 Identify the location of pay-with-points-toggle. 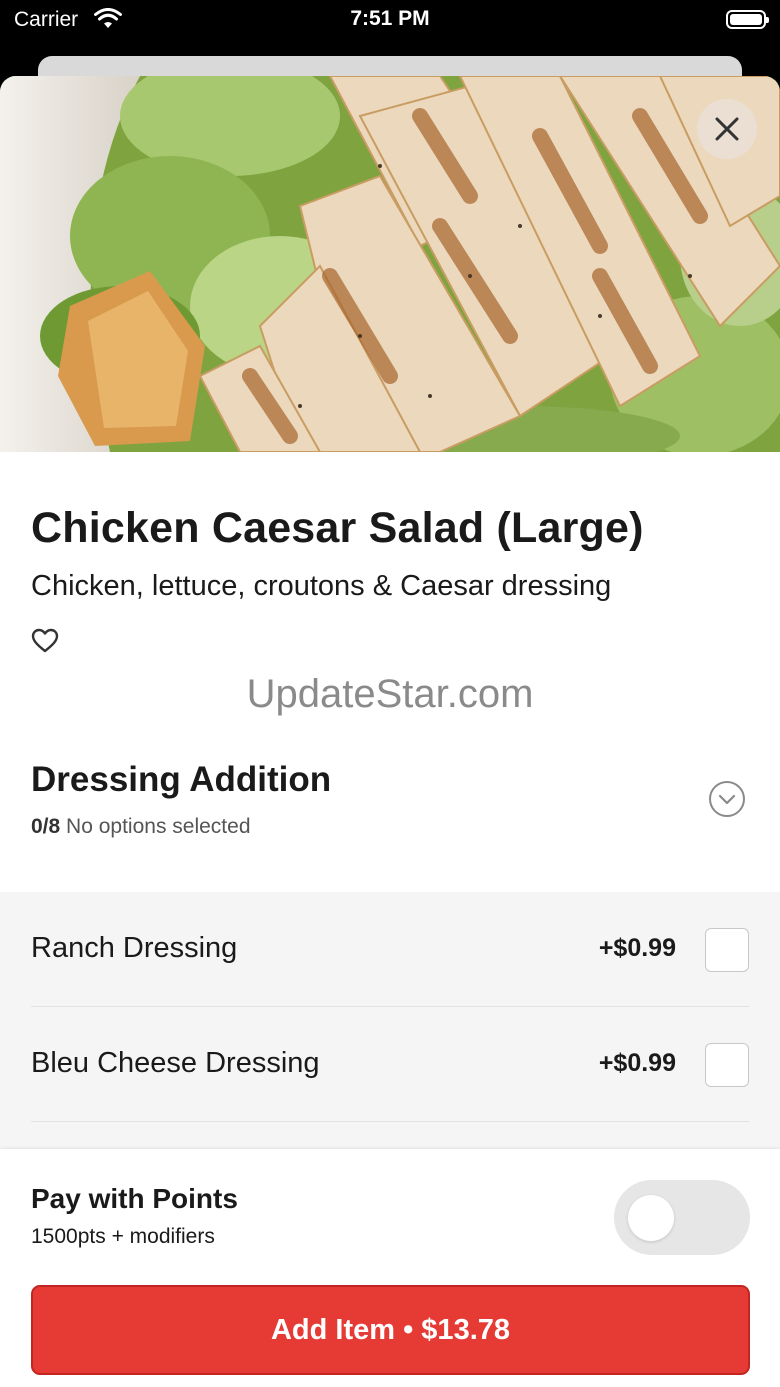
(682, 1217).